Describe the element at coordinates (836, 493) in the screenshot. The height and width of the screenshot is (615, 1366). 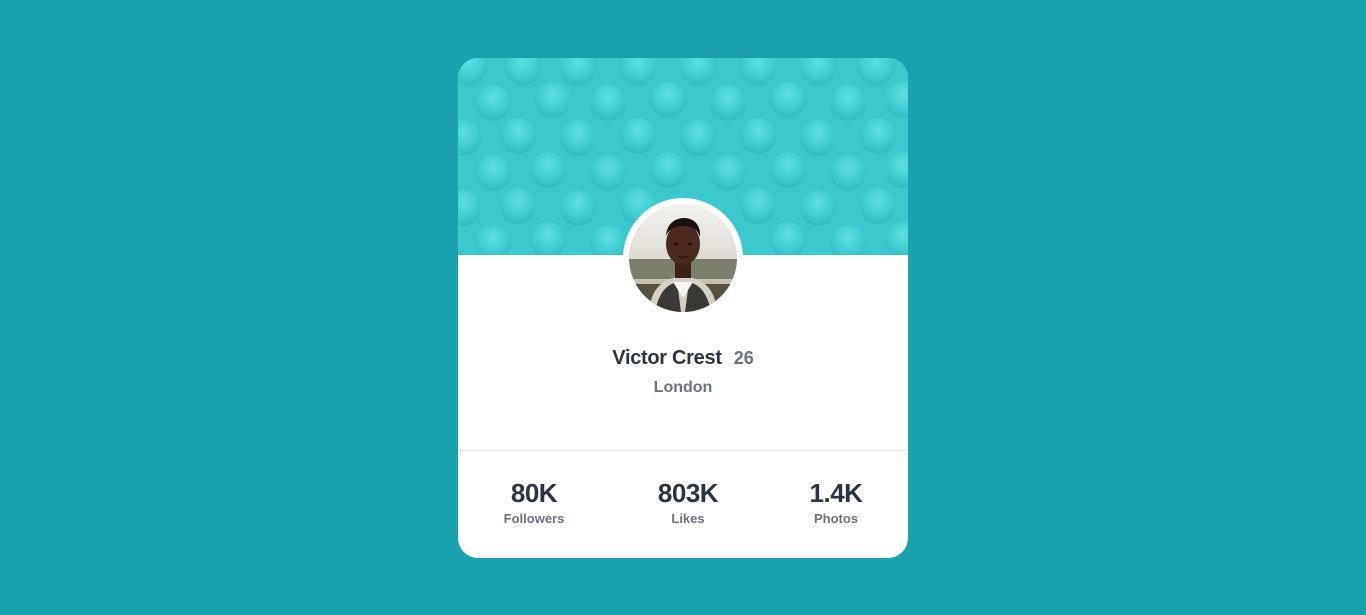
I see `stat-photos-value: 1.4K` at that location.